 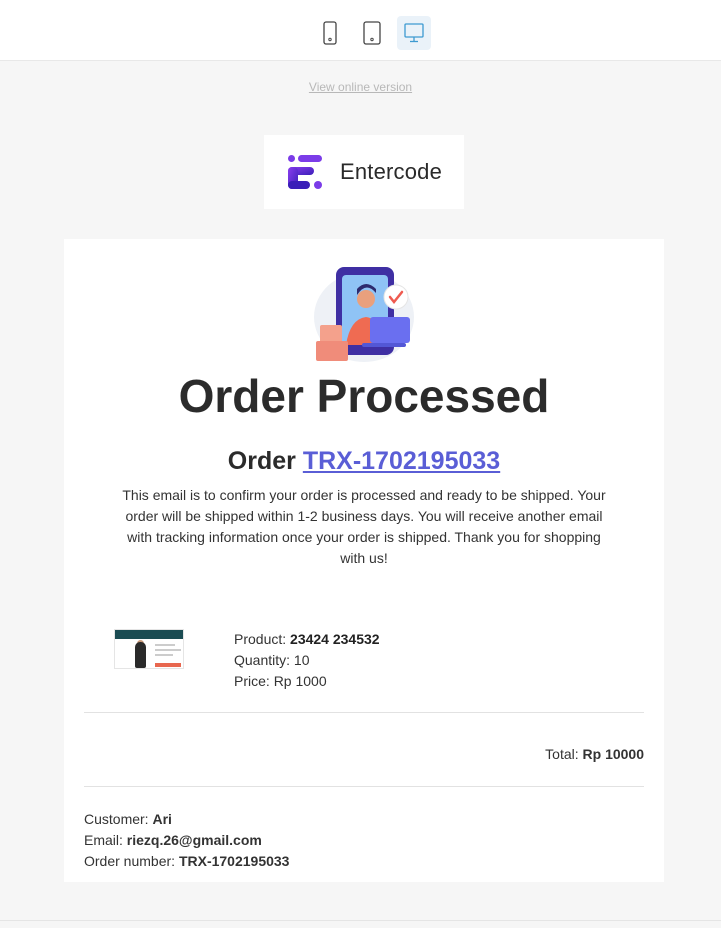 I want to click on order-number-value: TRX-1702195033, so click(x=234, y=861).